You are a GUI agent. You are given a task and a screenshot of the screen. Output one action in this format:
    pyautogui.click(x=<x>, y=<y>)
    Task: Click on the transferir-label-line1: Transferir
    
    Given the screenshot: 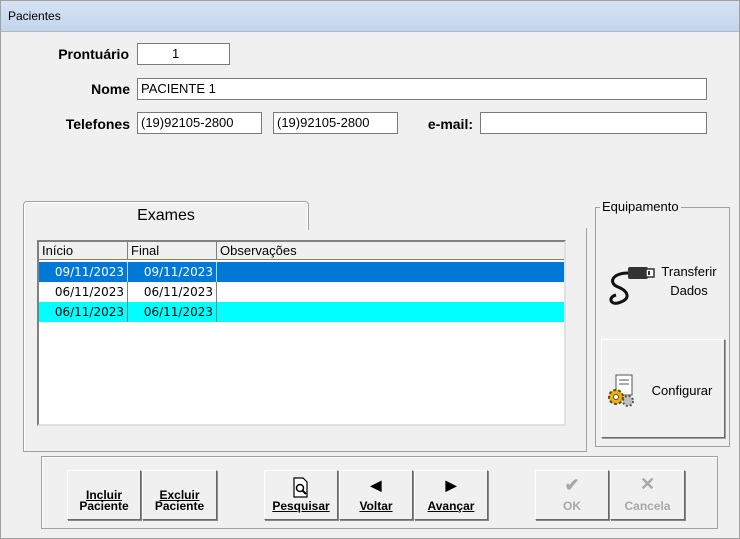 What is the action you would take?
    pyautogui.click(x=689, y=271)
    